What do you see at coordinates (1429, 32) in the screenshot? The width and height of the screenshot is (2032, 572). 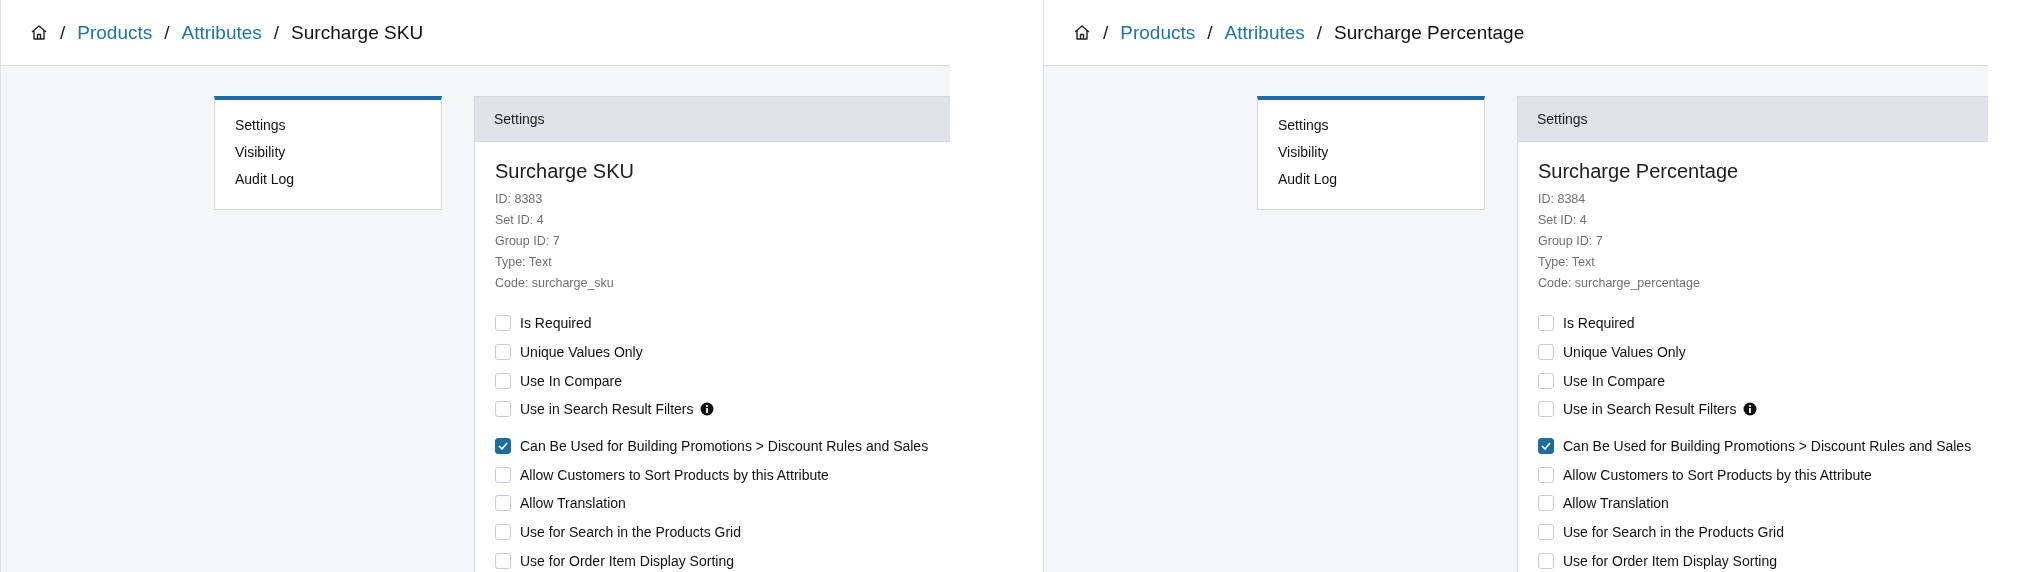 I see `breadcrumb-current: Surcharge Percentage` at bounding box center [1429, 32].